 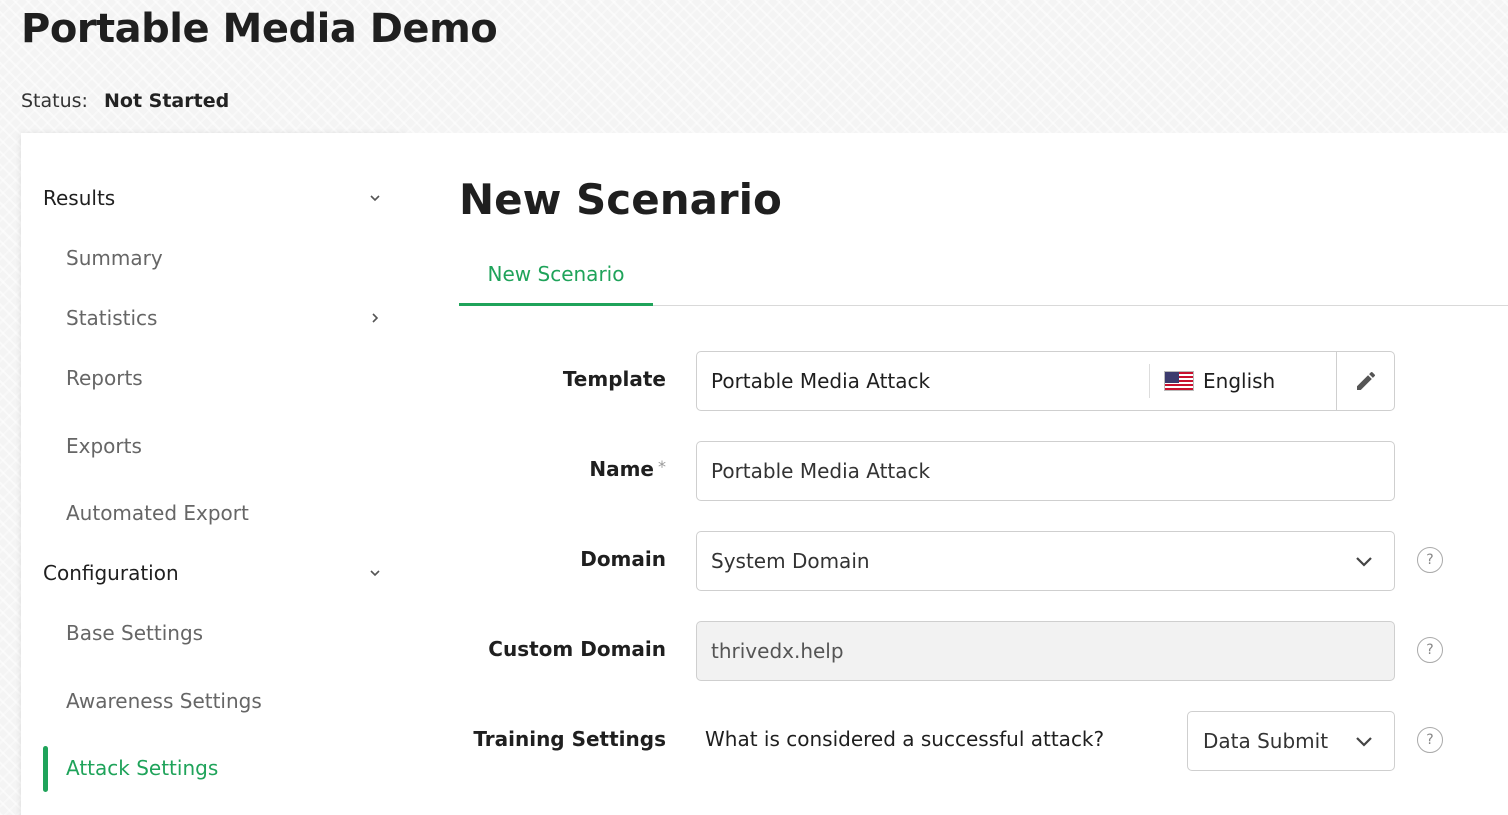 What do you see at coordinates (54, 101) in the screenshot?
I see `status-label: Status:` at bounding box center [54, 101].